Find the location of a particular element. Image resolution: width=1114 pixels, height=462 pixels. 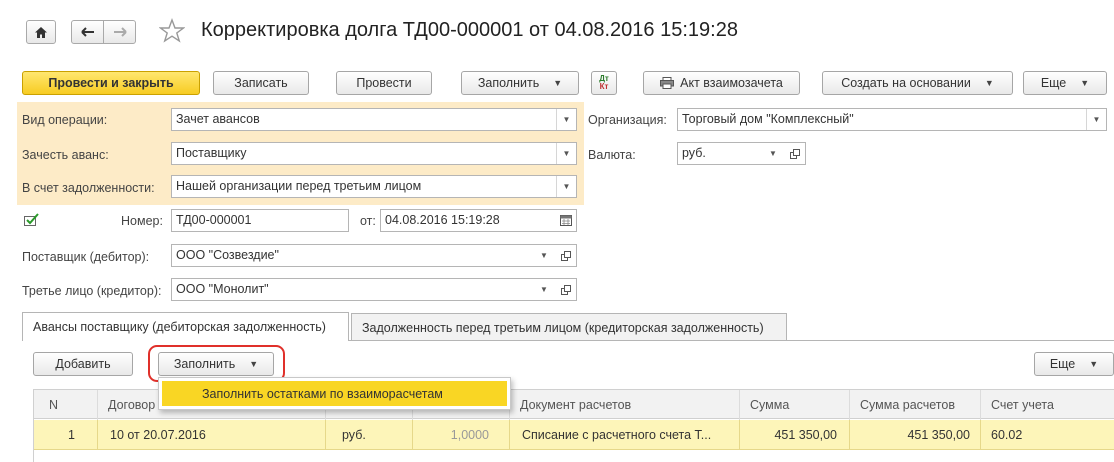

debt-type-label: В счет задолженности: is located at coordinates (88, 188).